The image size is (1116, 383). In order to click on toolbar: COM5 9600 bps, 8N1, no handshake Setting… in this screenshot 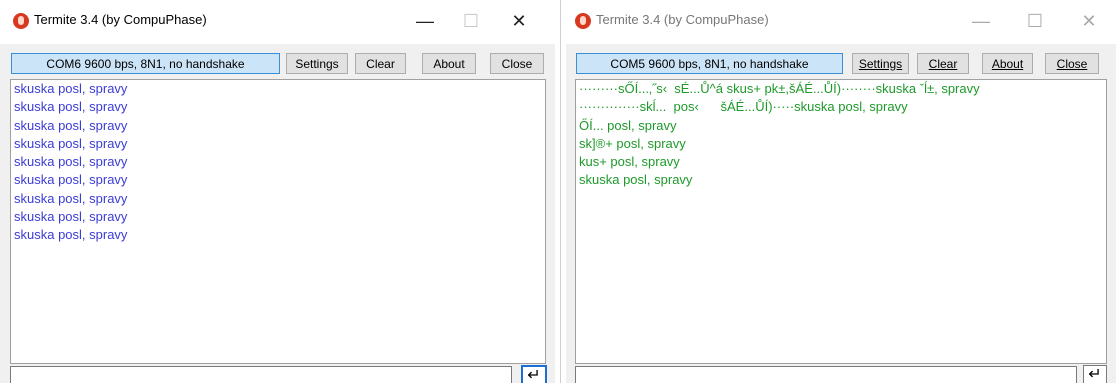, I will do `click(841, 61)`.